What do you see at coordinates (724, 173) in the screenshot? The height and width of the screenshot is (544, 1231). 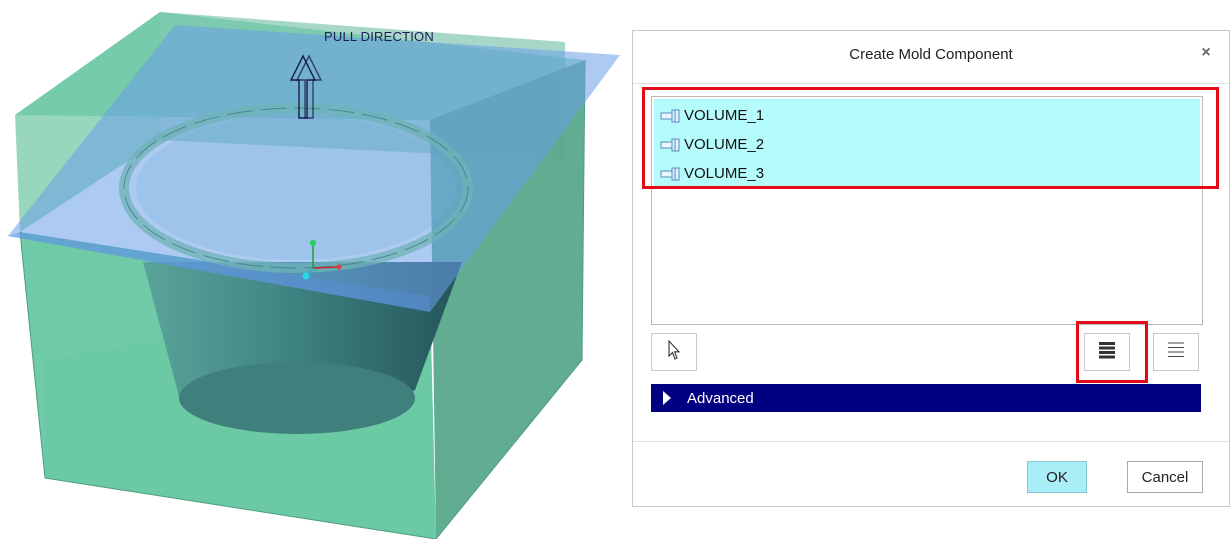 I see `list-item-label: VOLUME_3` at bounding box center [724, 173].